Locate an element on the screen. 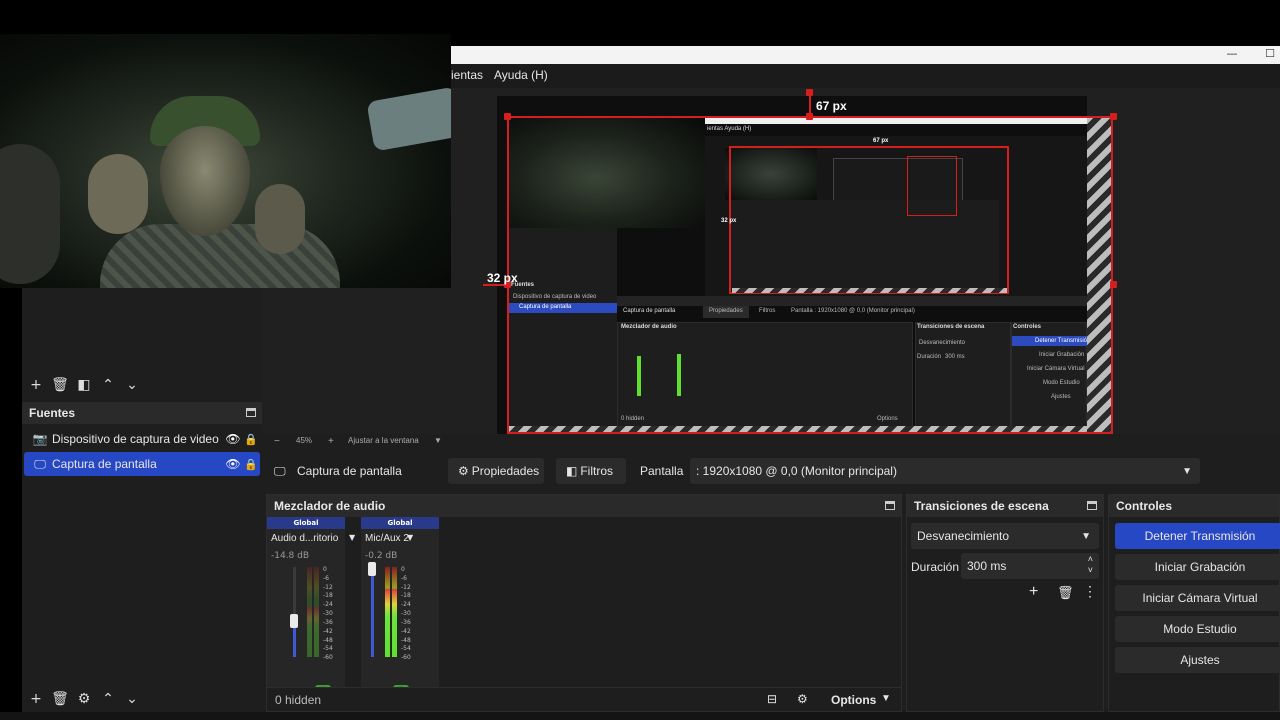 The image size is (1280, 720). controls-header: Controles is located at coordinates (1194, 506).